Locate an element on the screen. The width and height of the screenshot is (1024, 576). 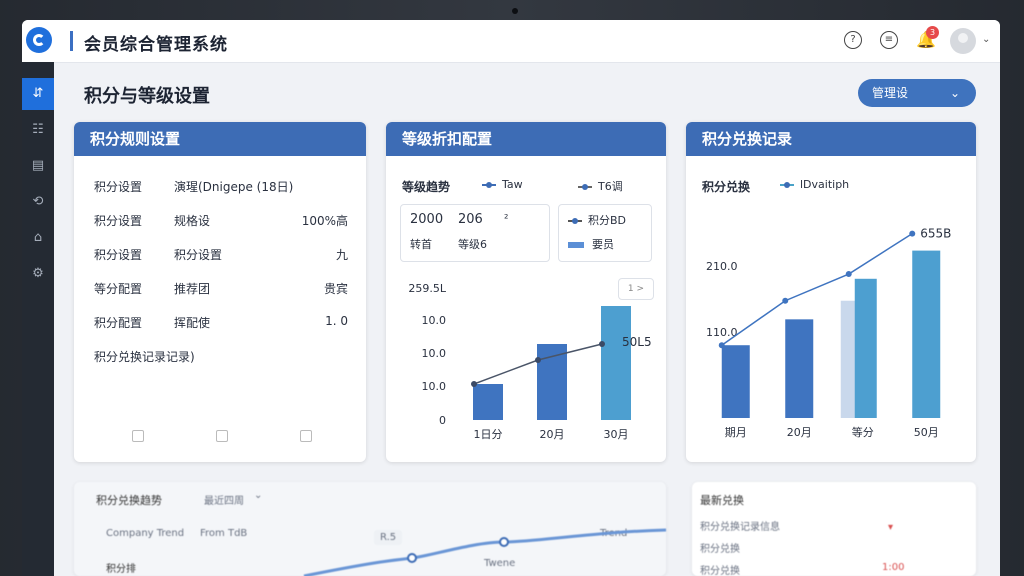
peak-label: 655B is located at coordinates (935, 234).